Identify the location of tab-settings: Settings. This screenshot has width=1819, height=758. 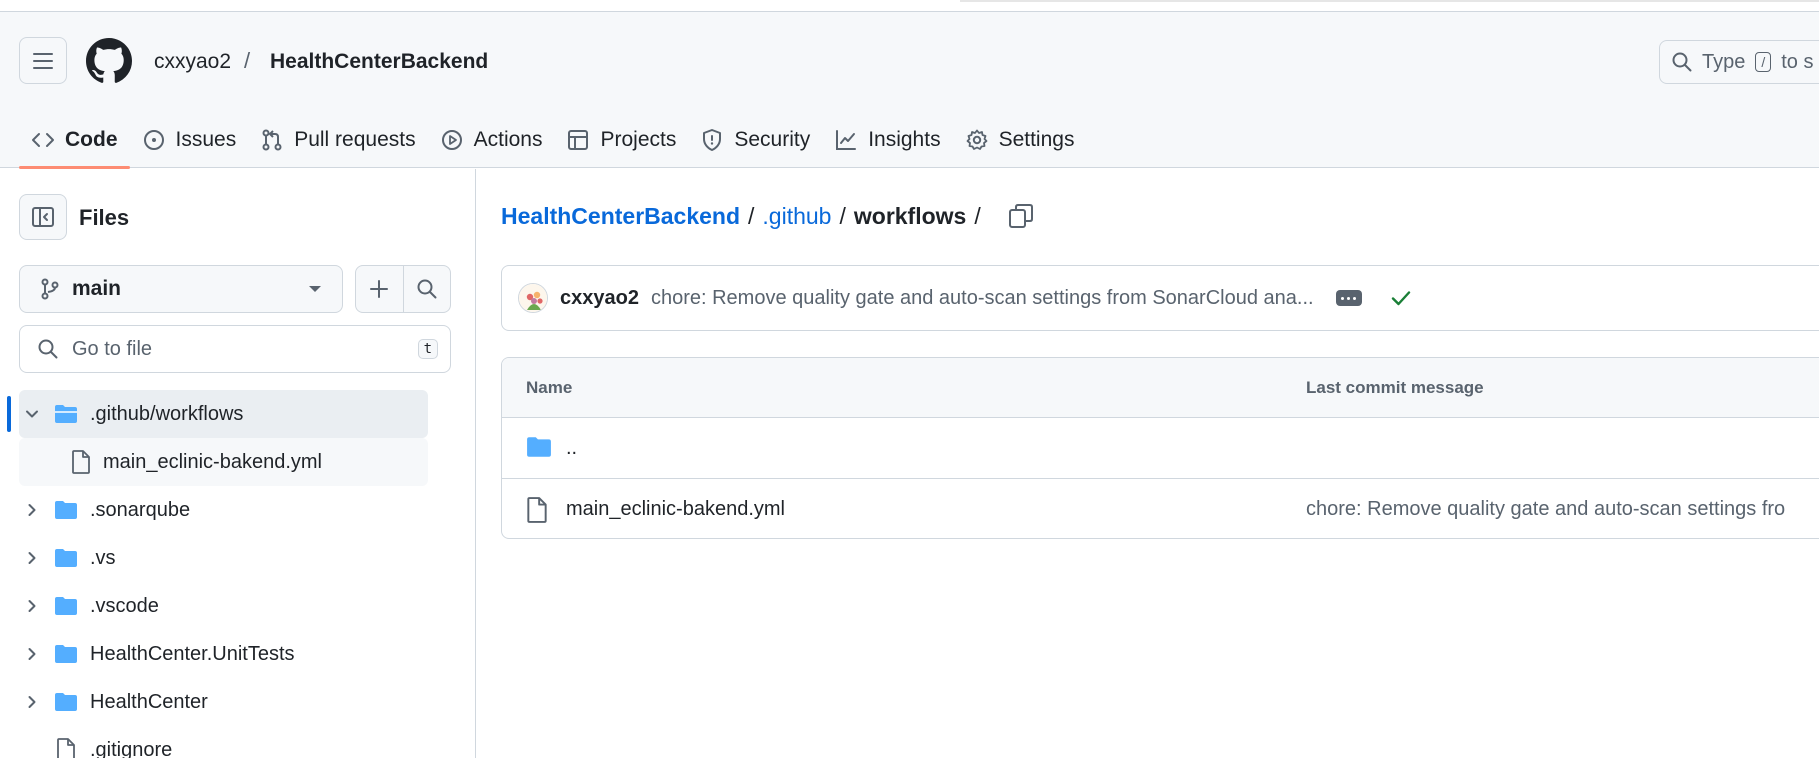
(1020, 140).